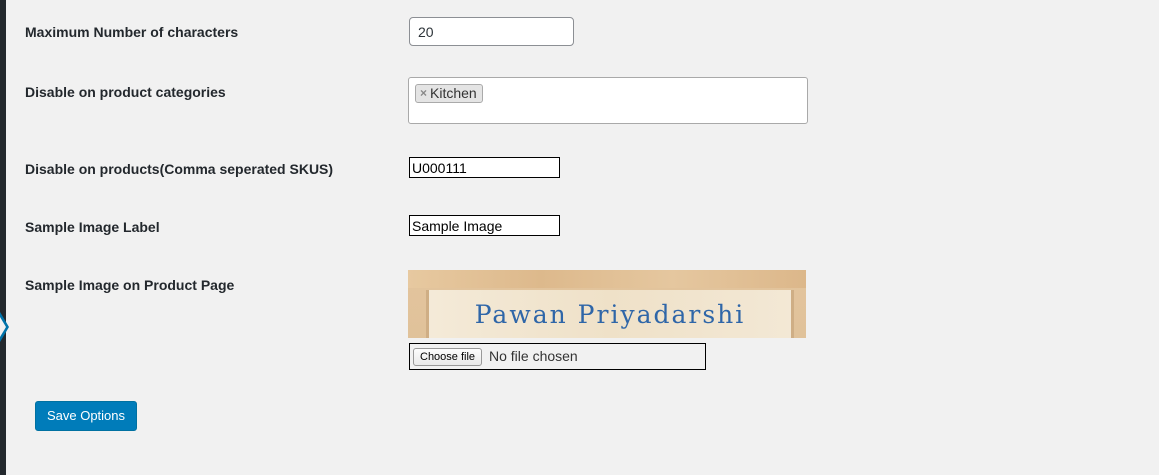 The width and height of the screenshot is (1159, 475). I want to click on sample-image-panel: Pawan Priyadarshi, so click(610, 314).